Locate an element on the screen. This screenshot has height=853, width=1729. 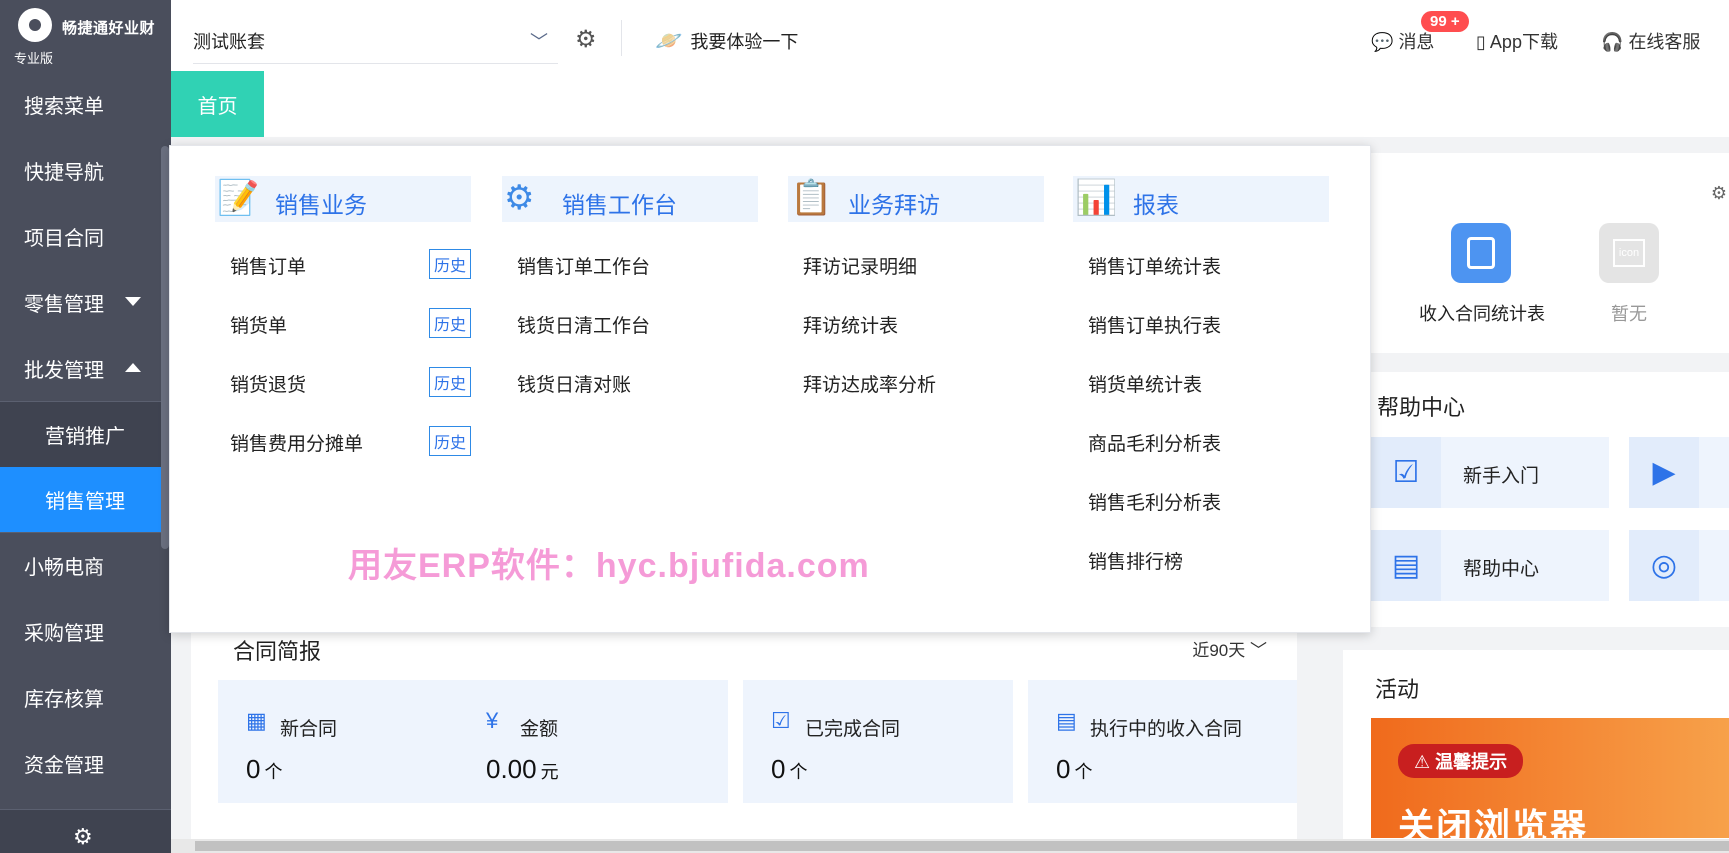
horizontal-scrollbar is located at coordinates (950, 846).